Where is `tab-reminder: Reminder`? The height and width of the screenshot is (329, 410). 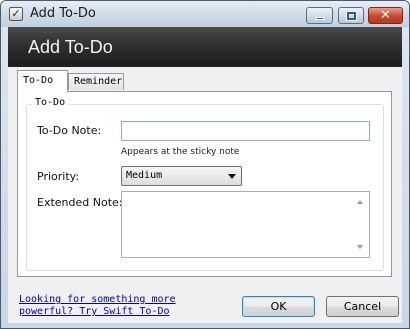
tab-reminder: Reminder is located at coordinates (96, 81).